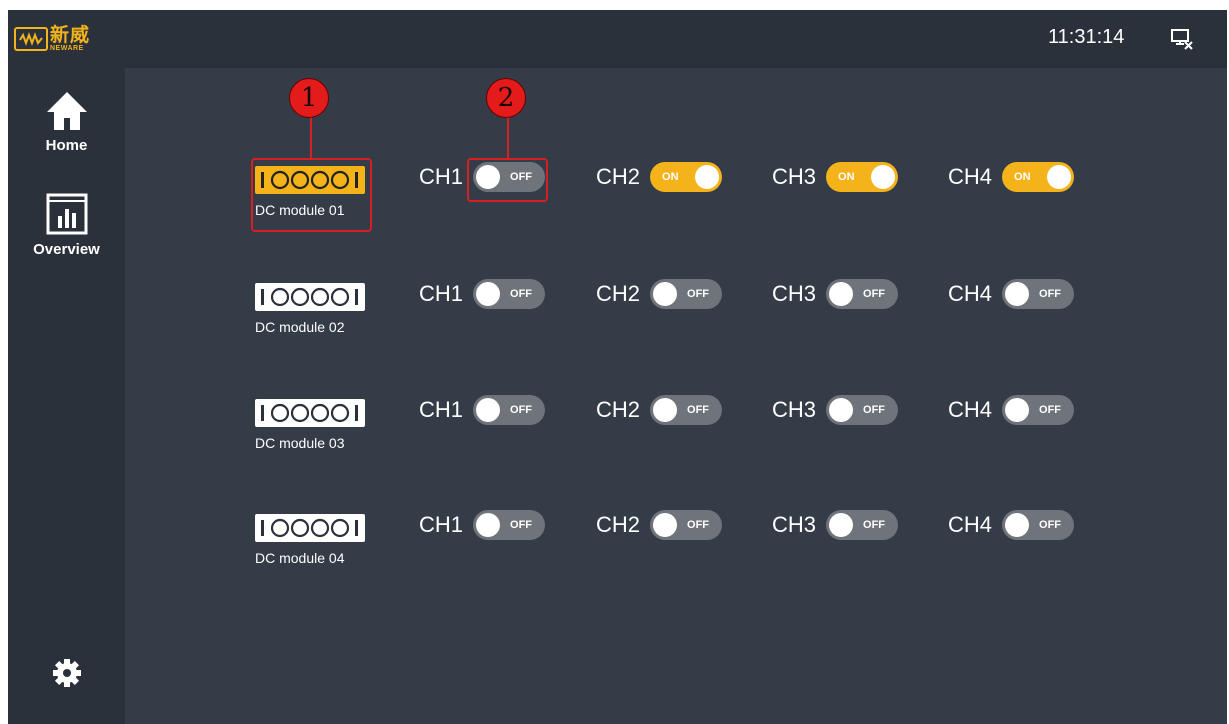 This screenshot has height=724, width=1229. I want to click on logo-cn-text: 新威, so click(70, 35).